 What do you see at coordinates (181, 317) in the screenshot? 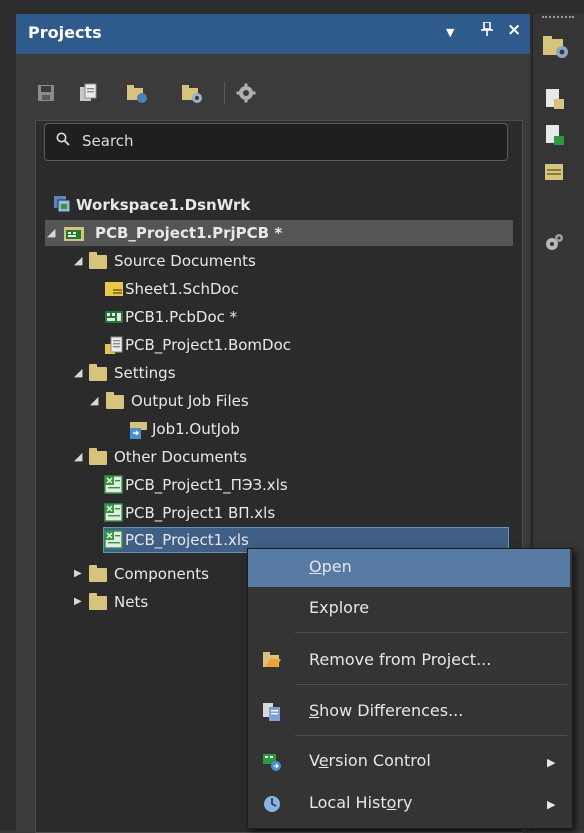
I see `tree-item-label: PCB1.PcbDoc *` at bounding box center [181, 317].